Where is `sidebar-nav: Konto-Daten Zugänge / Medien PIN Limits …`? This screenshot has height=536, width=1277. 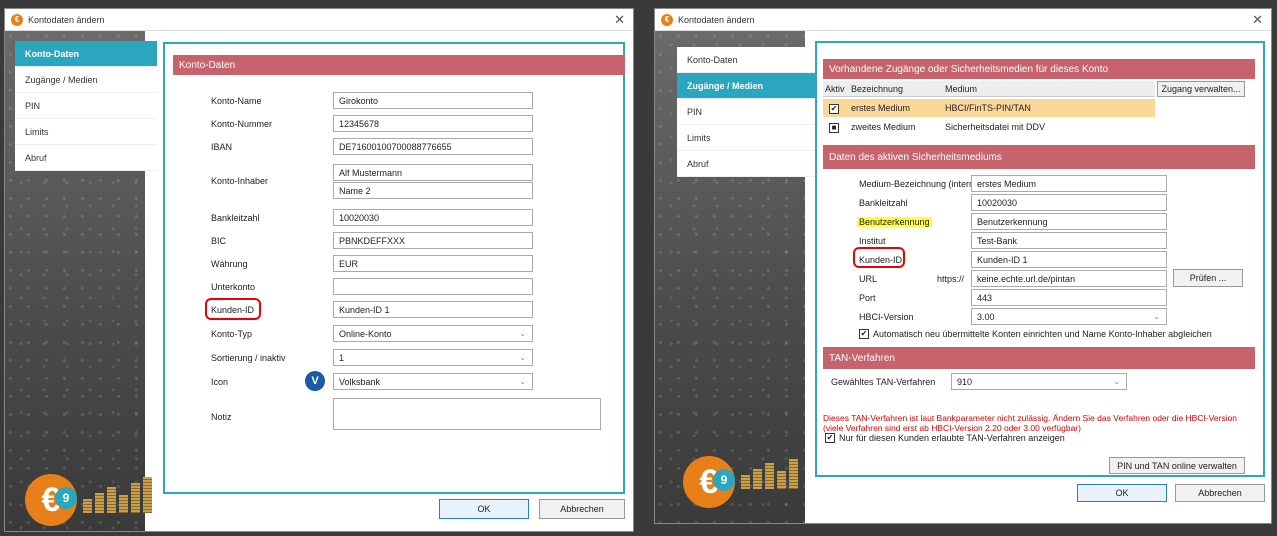 sidebar-nav: Konto-Daten Zugänge / Medien PIN Limits … is located at coordinates (746, 112).